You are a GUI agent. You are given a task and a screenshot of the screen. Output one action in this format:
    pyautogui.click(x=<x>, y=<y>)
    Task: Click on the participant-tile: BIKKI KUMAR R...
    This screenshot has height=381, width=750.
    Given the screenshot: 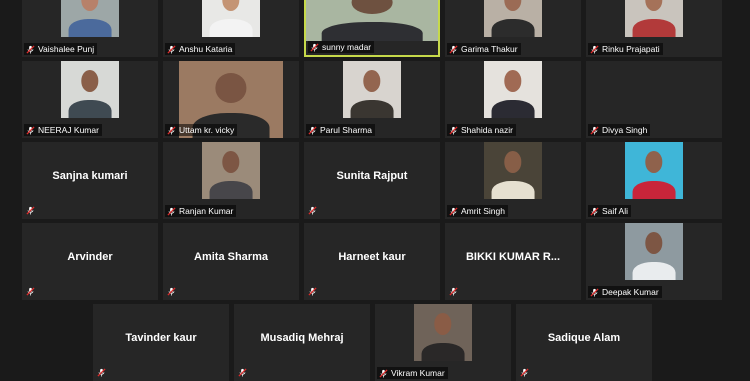 What is the action you would take?
    pyautogui.click(x=513, y=261)
    